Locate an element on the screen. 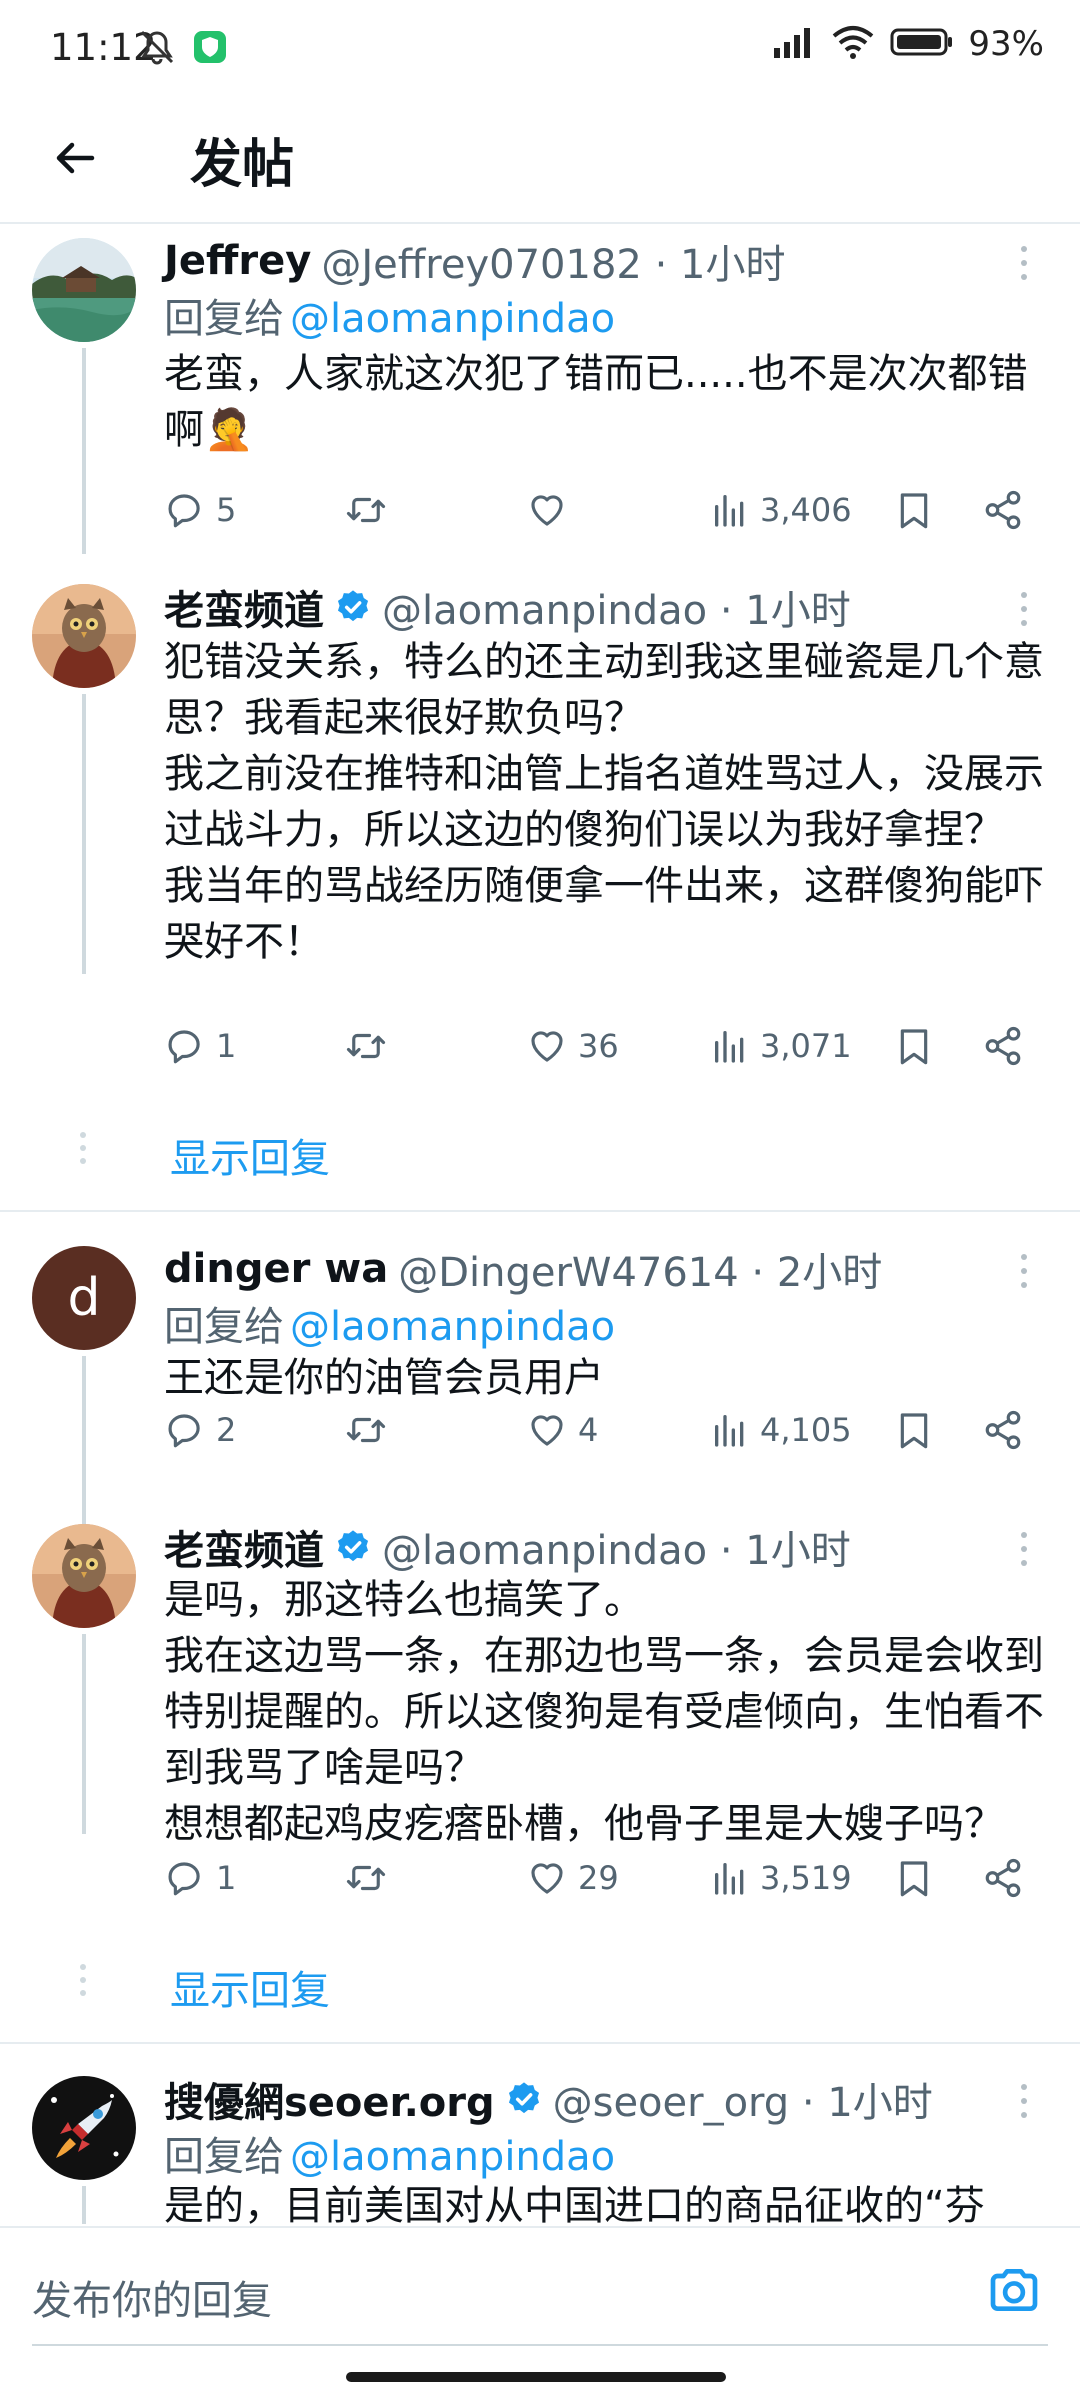 This screenshot has width=1080, height=2400. app-bar: 发帖 is located at coordinates (540, 162).